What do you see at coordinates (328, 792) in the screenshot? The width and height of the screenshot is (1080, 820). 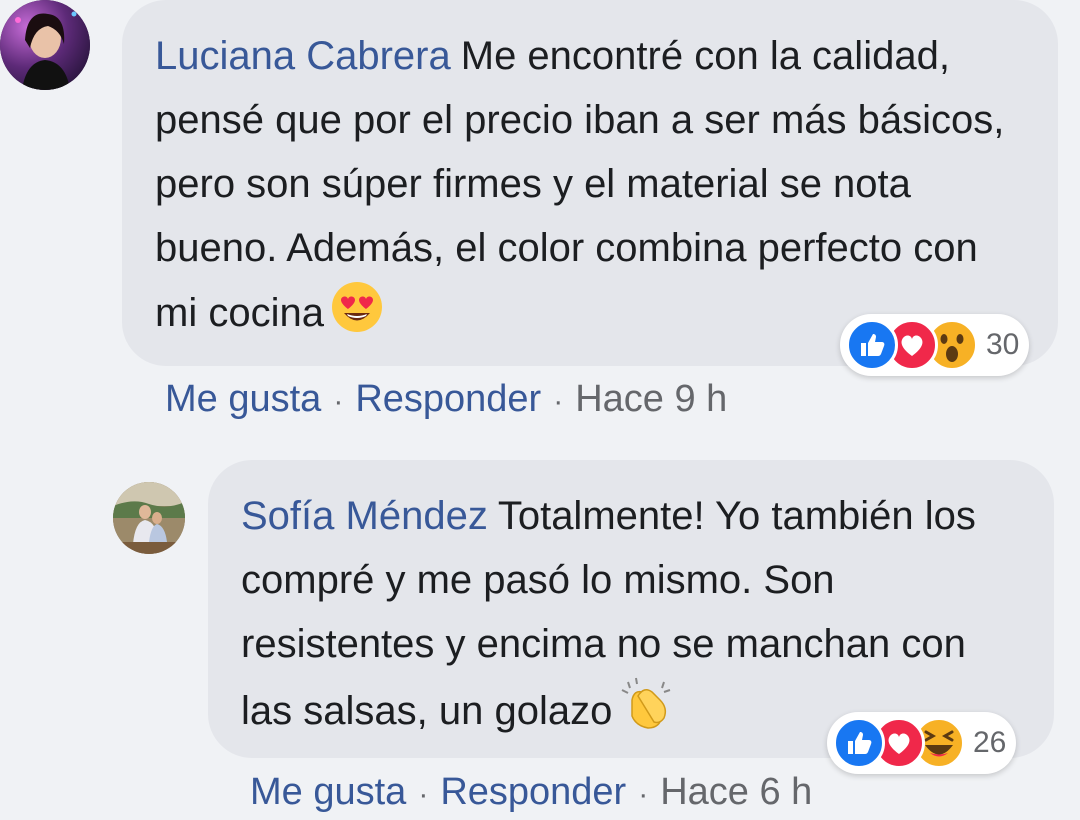 I see `like-link: Me gusta` at bounding box center [328, 792].